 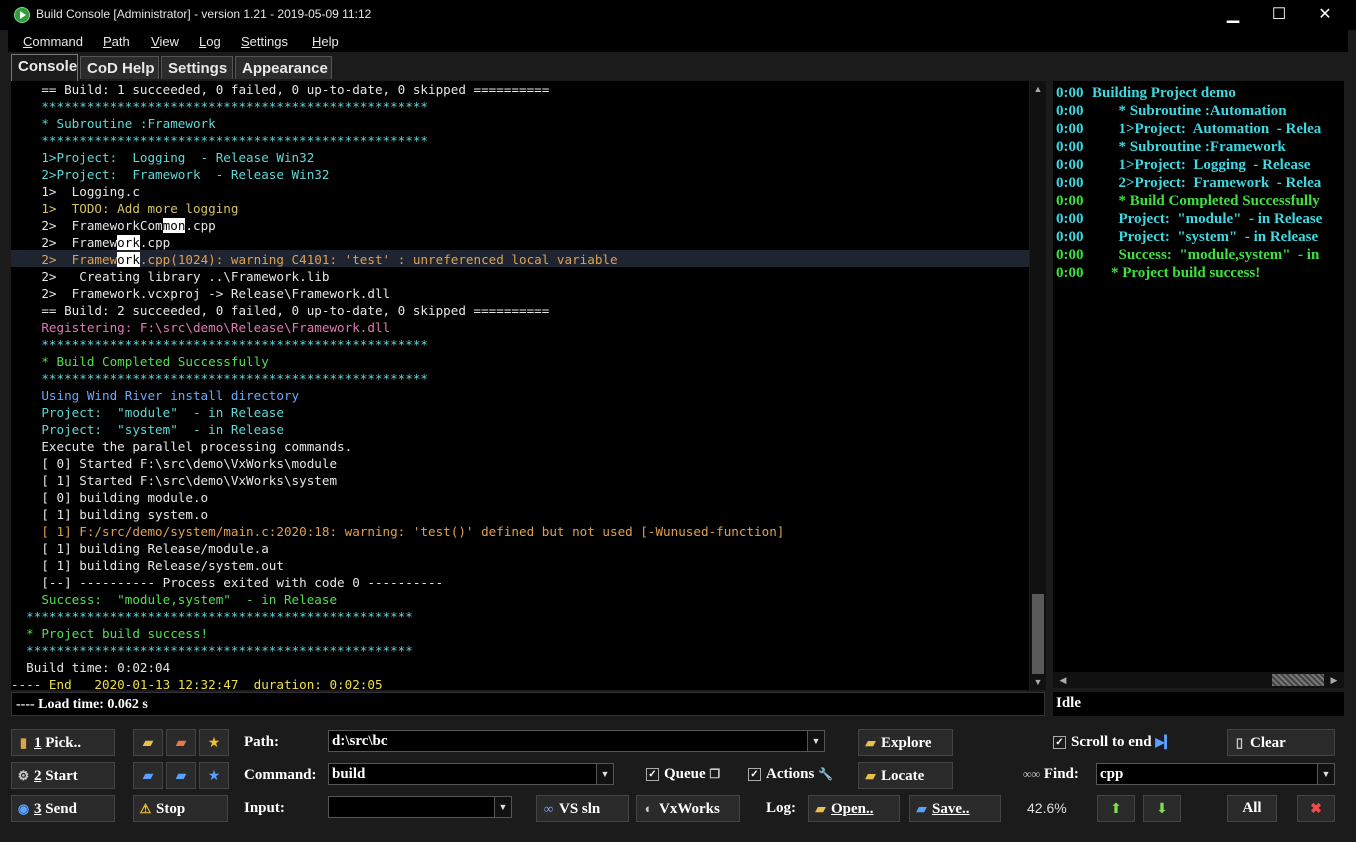 I want to click on state-status: Idle, so click(x=1069, y=703).